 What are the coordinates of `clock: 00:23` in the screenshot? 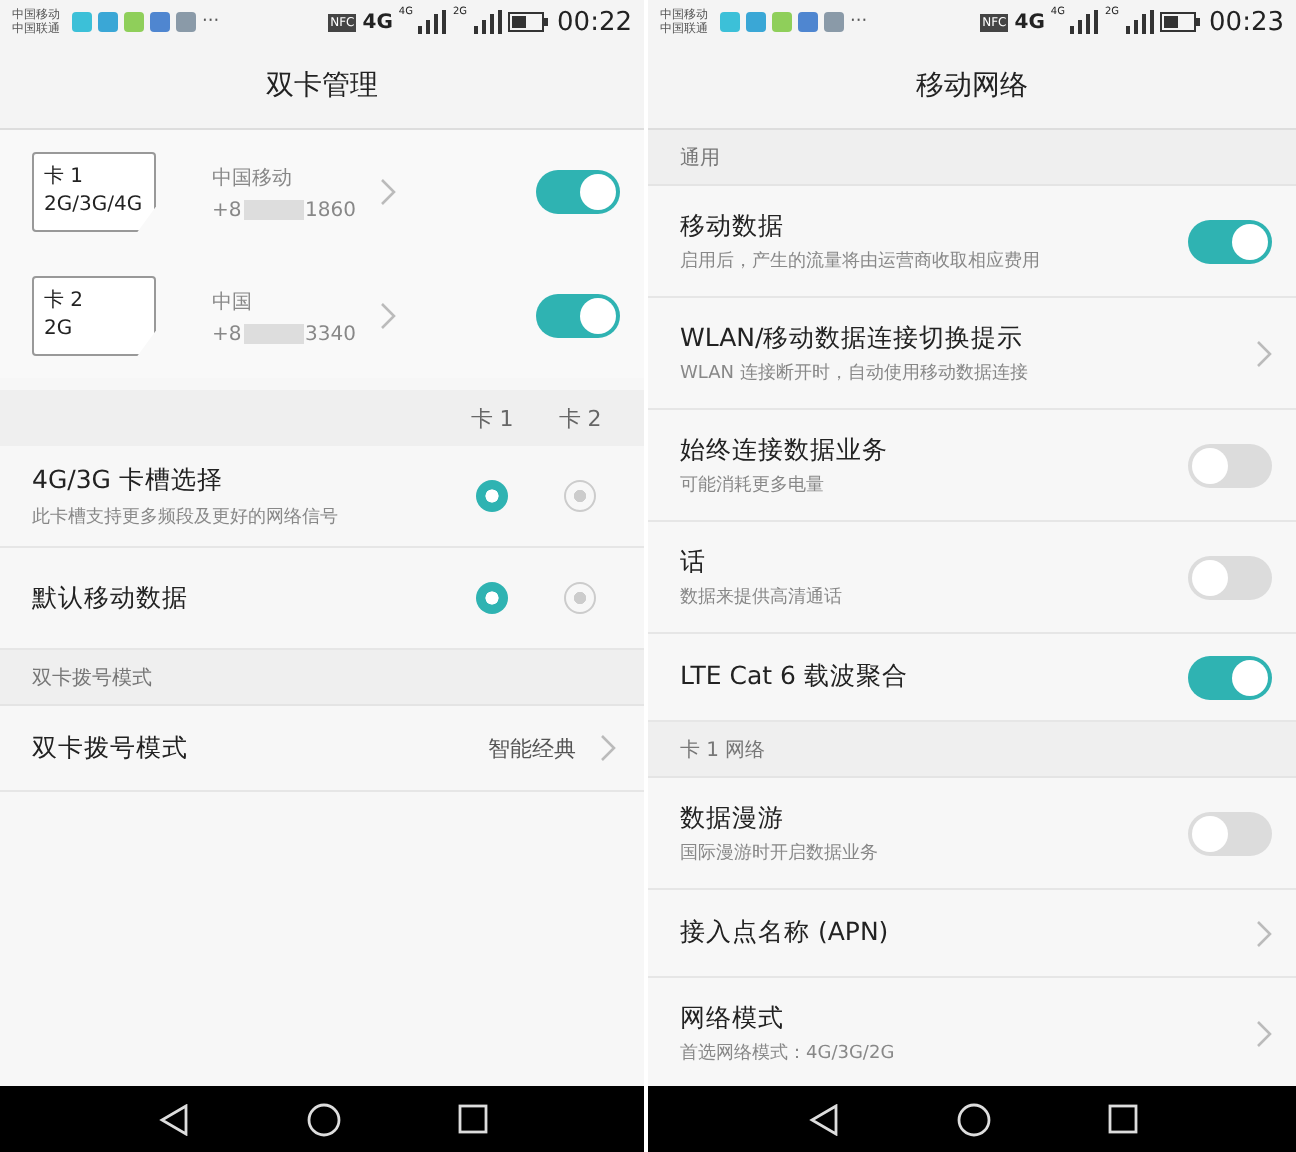 It's located at (1246, 22).